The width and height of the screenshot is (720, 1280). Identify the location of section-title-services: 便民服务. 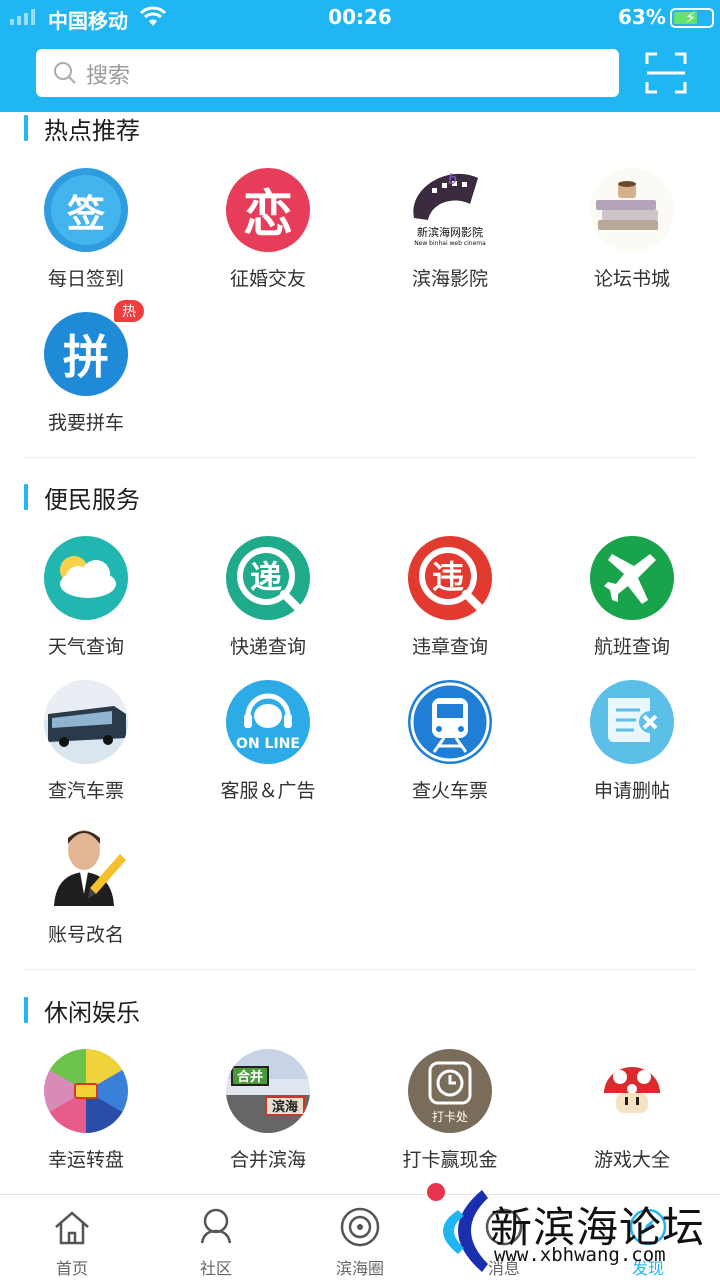
(82, 498).